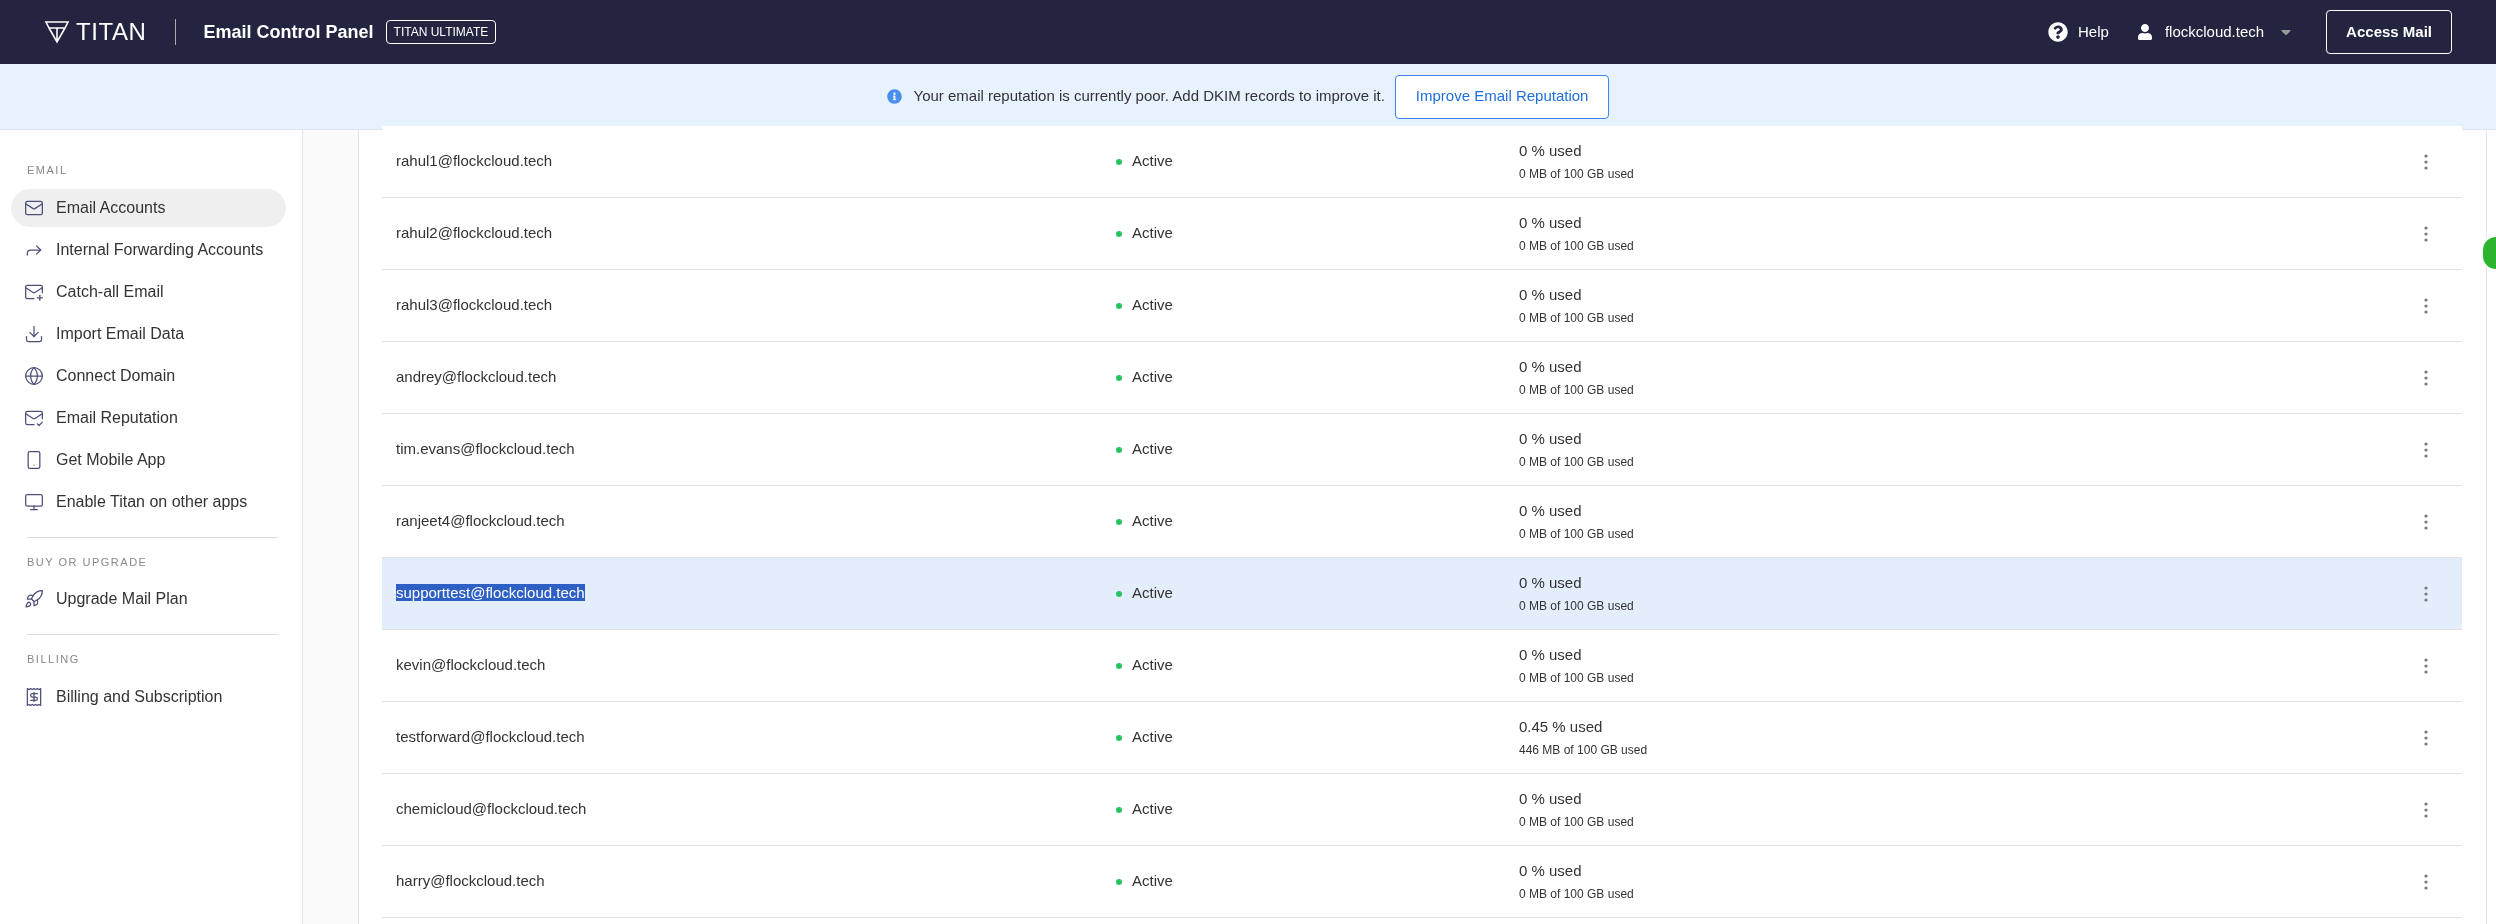 The image size is (2496, 924). I want to click on email-address: kevin@flockcloud.tech, so click(471, 665).